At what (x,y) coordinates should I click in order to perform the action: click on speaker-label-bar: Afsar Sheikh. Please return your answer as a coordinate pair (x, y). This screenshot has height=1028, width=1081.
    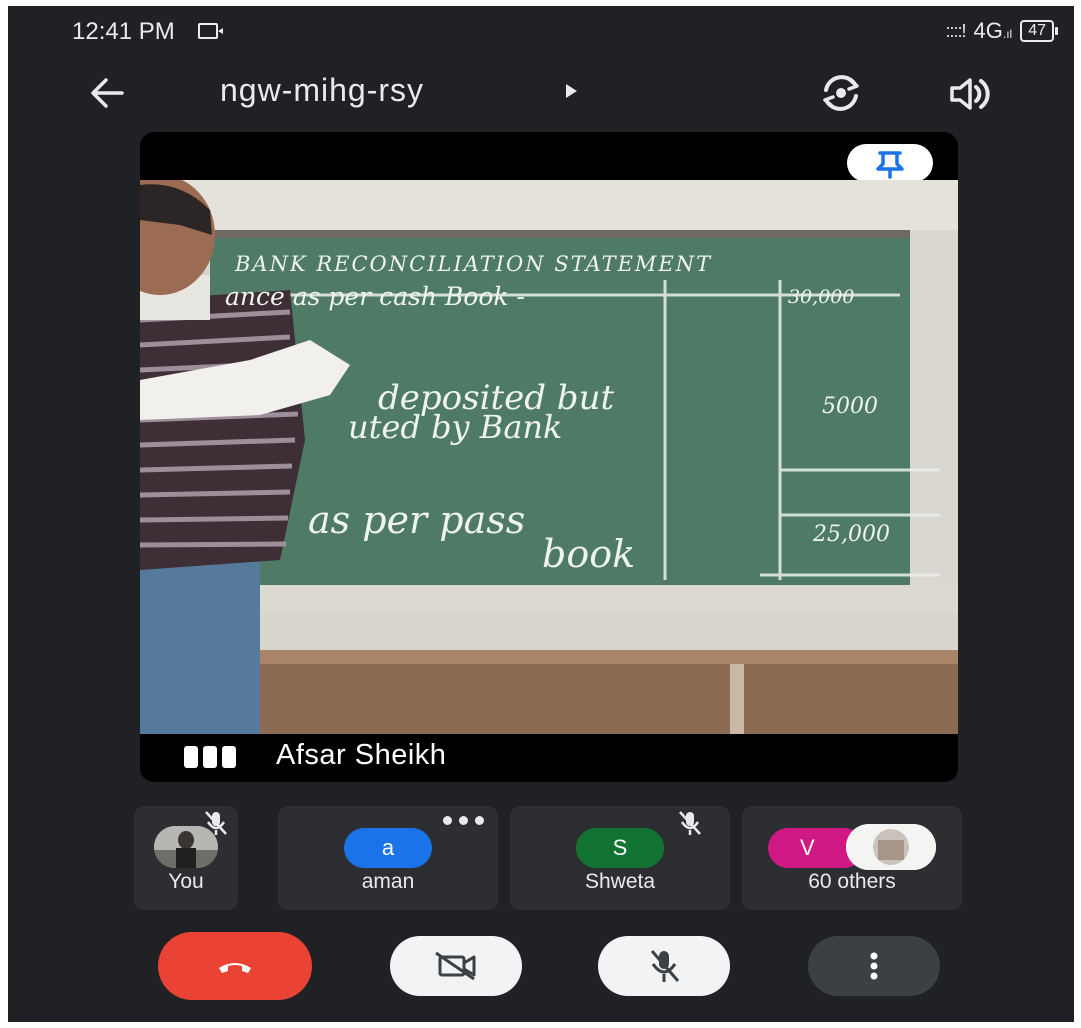
    Looking at the image, I should click on (549, 758).